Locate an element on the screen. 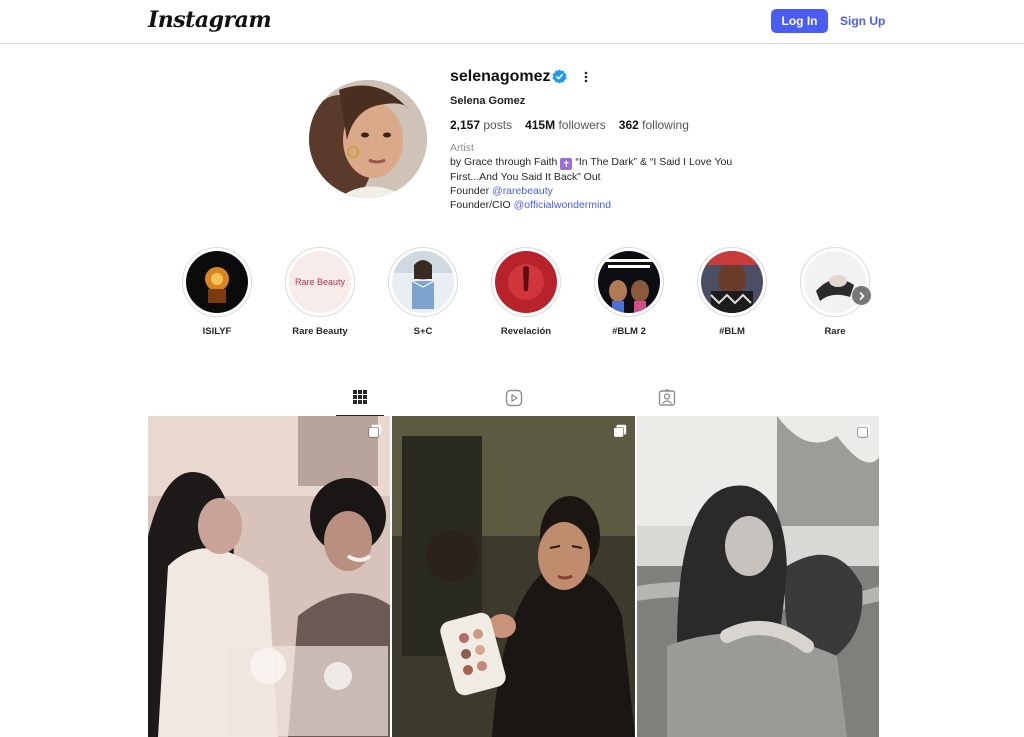 This screenshot has height=737, width=1024. followers-count: 415M is located at coordinates (540, 125).